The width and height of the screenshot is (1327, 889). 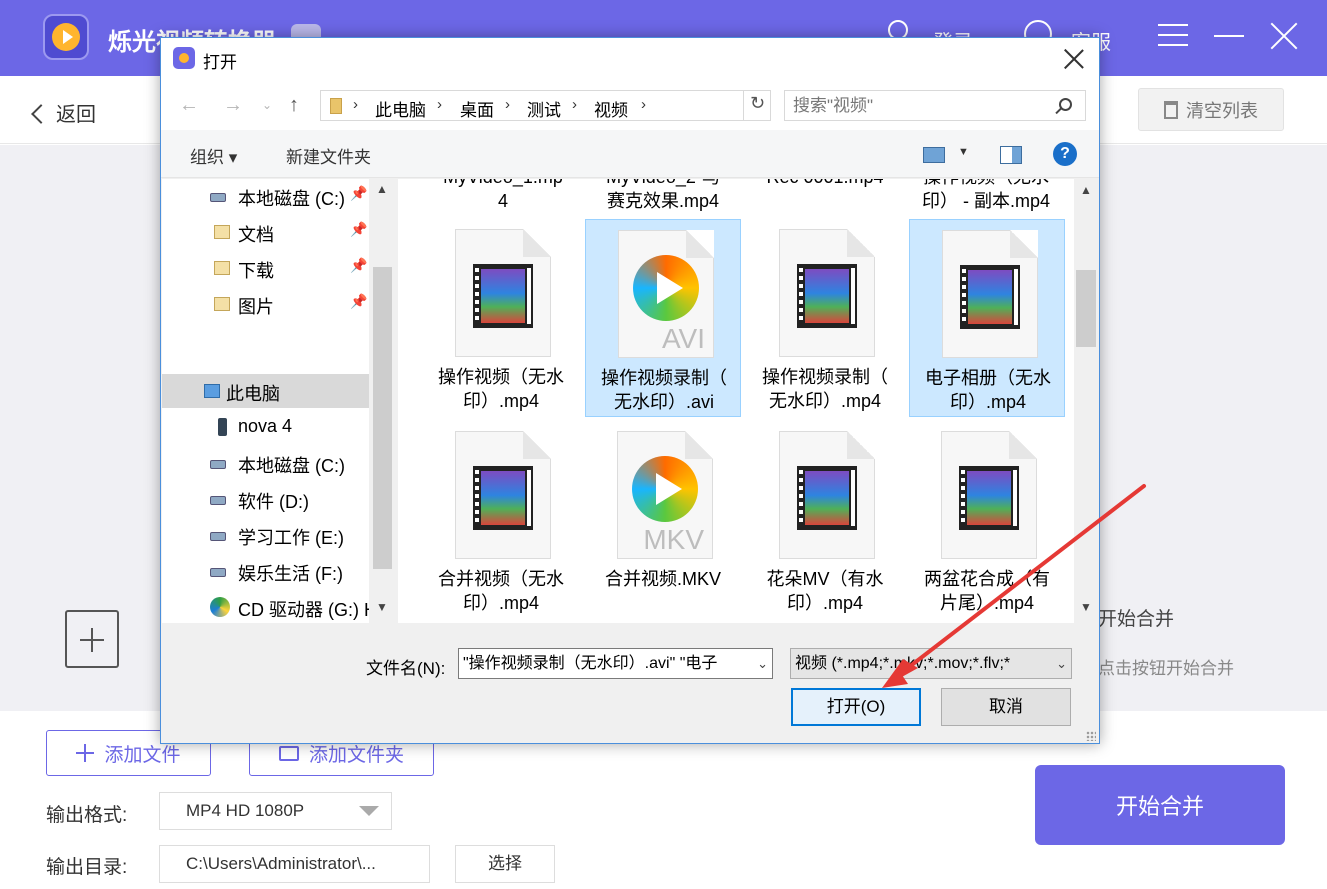 What do you see at coordinates (1086, 308) in the screenshot?
I see `file-scroll-thumb` at bounding box center [1086, 308].